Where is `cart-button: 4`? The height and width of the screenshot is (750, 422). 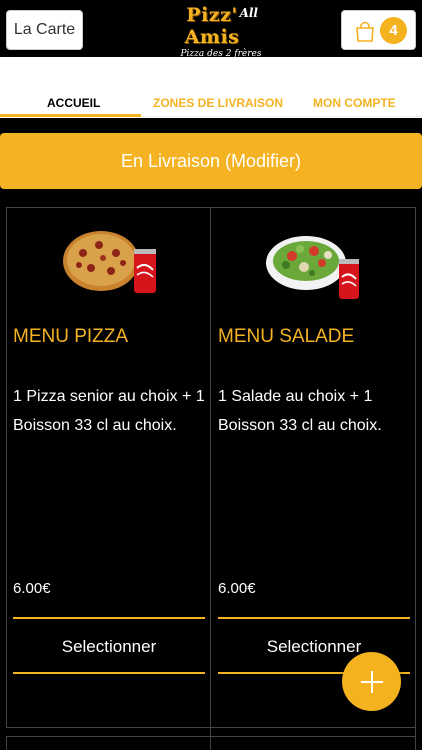
cart-button: 4 is located at coordinates (378, 30).